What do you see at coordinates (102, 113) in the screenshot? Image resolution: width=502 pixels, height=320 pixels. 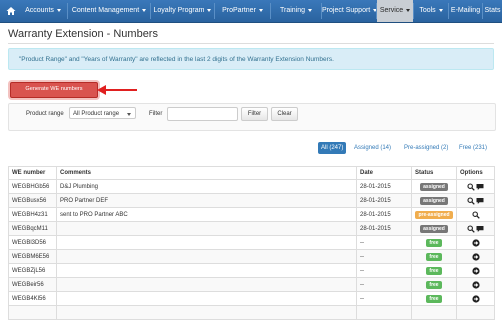 I see `product-range-select: All Product range` at bounding box center [102, 113].